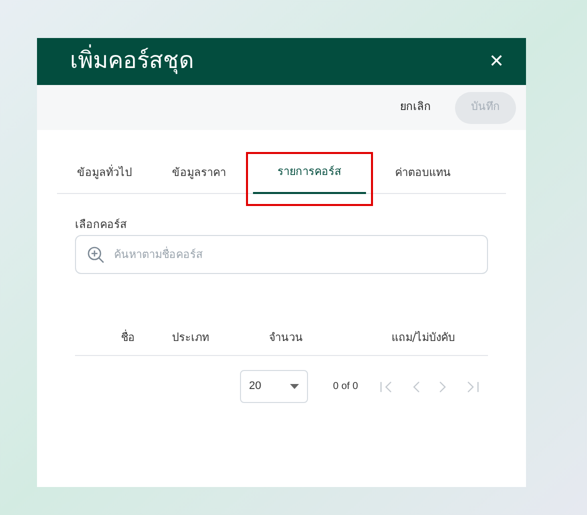 This screenshot has width=587, height=515. Describe the element at coordinates (294, 386) in the screenshot. I see `dropdown-caret-icon` at that location.